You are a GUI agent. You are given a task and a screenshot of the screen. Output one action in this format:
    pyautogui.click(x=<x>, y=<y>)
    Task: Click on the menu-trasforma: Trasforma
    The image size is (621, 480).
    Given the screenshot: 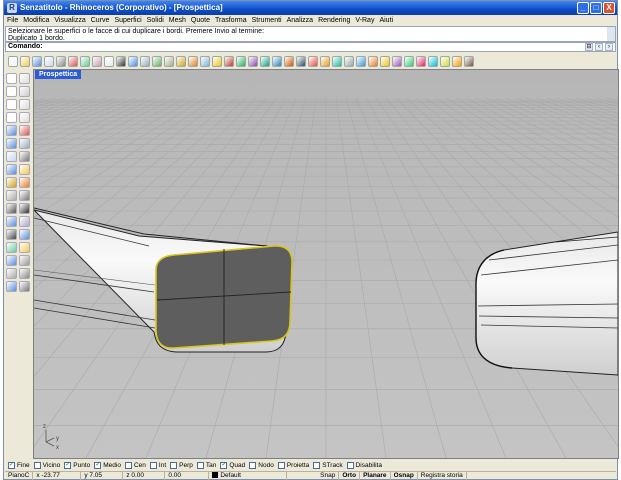 What is the action you would take?
    pyautogui.click(x=231, y=20)
    